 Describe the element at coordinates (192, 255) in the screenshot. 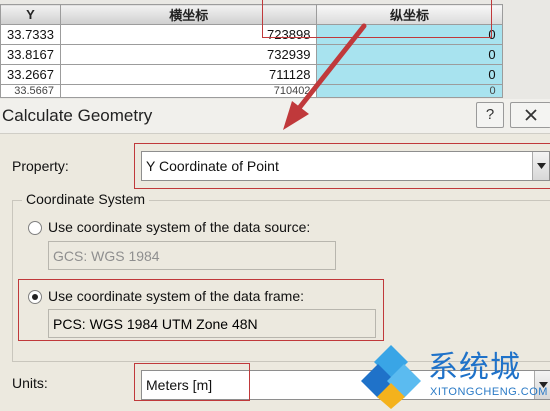

I see `data-source-coord-field: GCS: WGS 1984` at that location.